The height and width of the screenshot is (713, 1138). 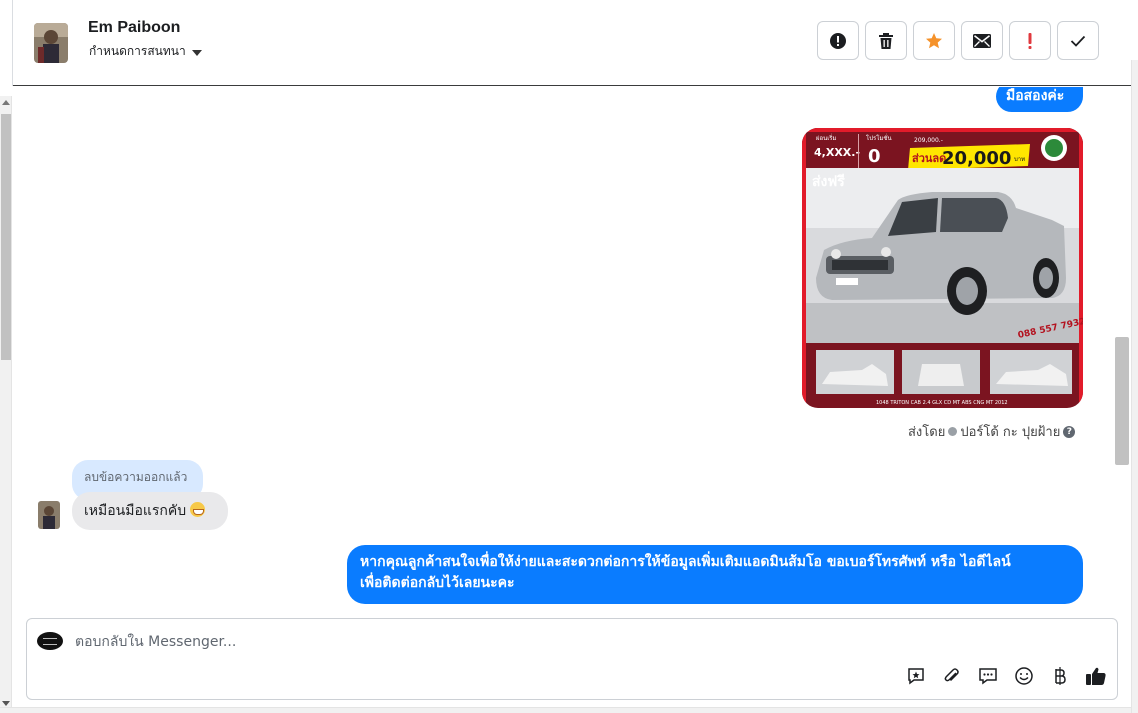 What do you see at coordinates (879, 138) in the screenshot?
I see `promo-label: โปรโมชั่น` at bounding box center [879, 138].